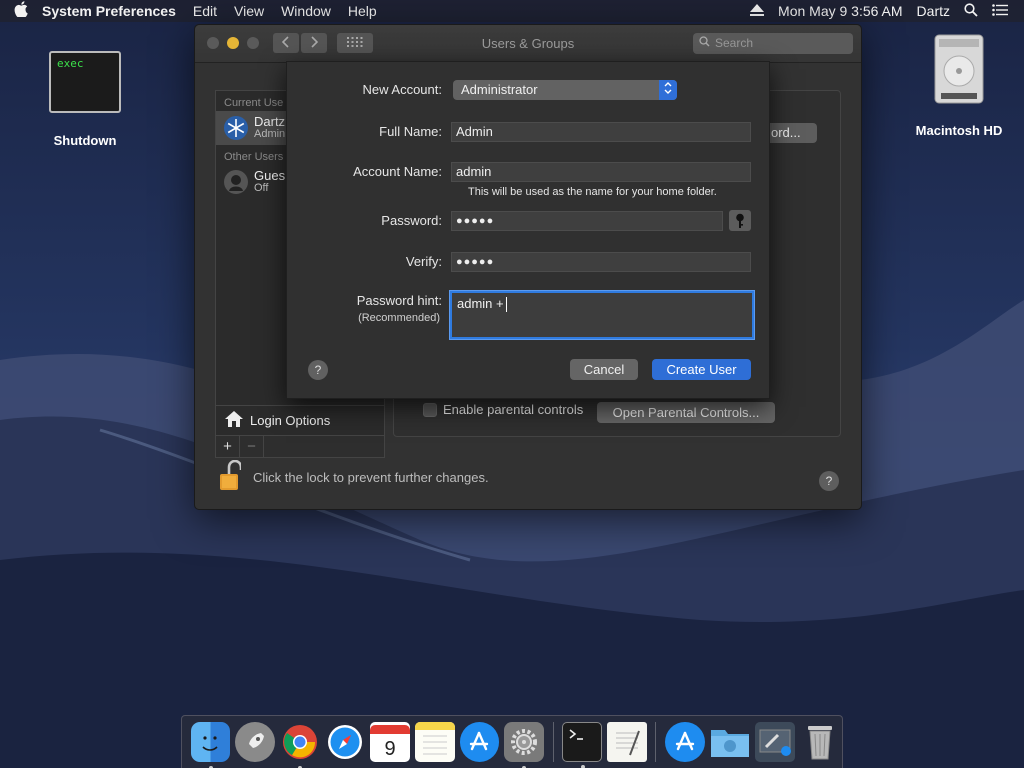 The width and height of the screenshot is (1024, 768). Describe the element at coordinates (300, 745) in the screenshot. I see `chrome-icon` at that location.